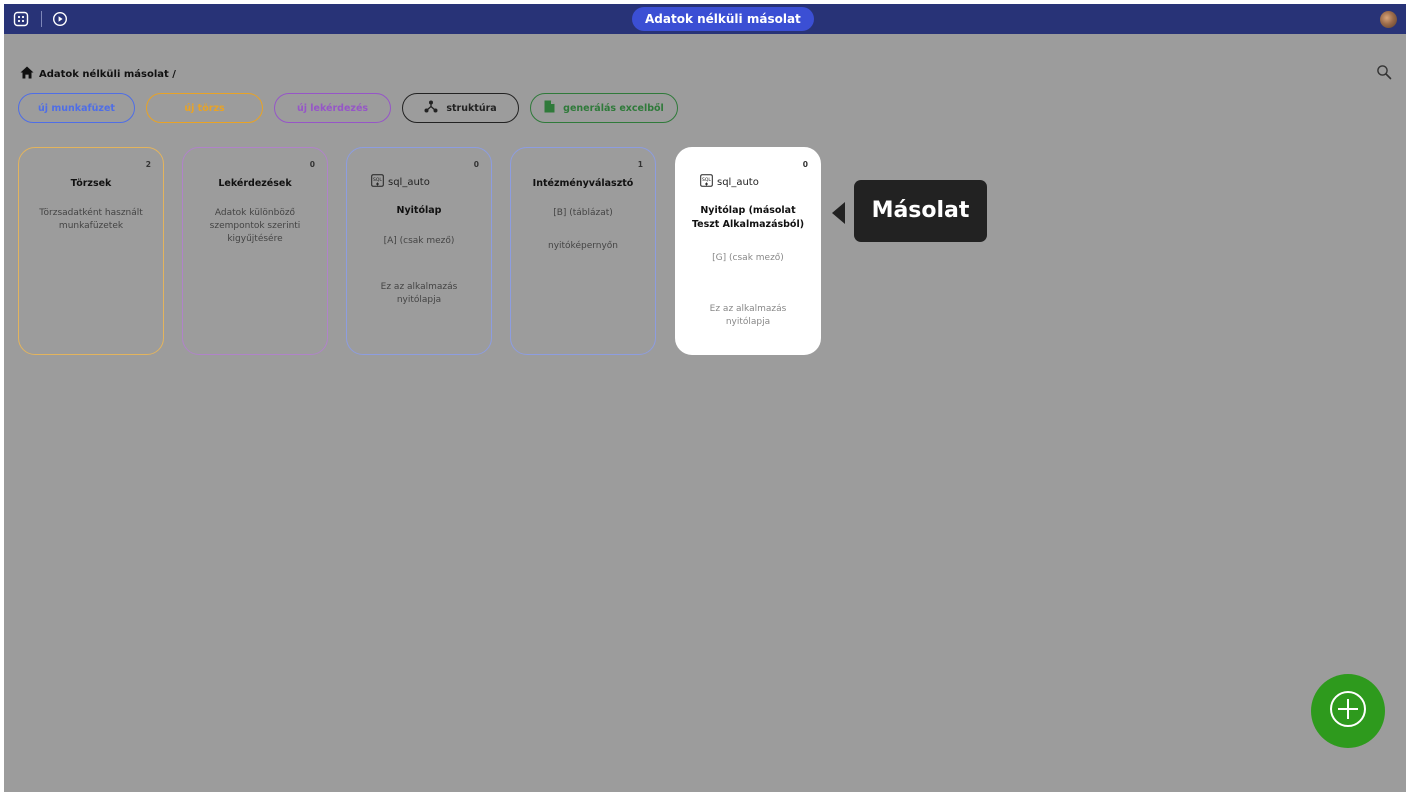 This screenshot has width=1412, height=793. What do you see at coordinates (583, 246) in the screenshot?
I see `card-subdescription: nyitóképernyőn` at bounding box center [583, 246].